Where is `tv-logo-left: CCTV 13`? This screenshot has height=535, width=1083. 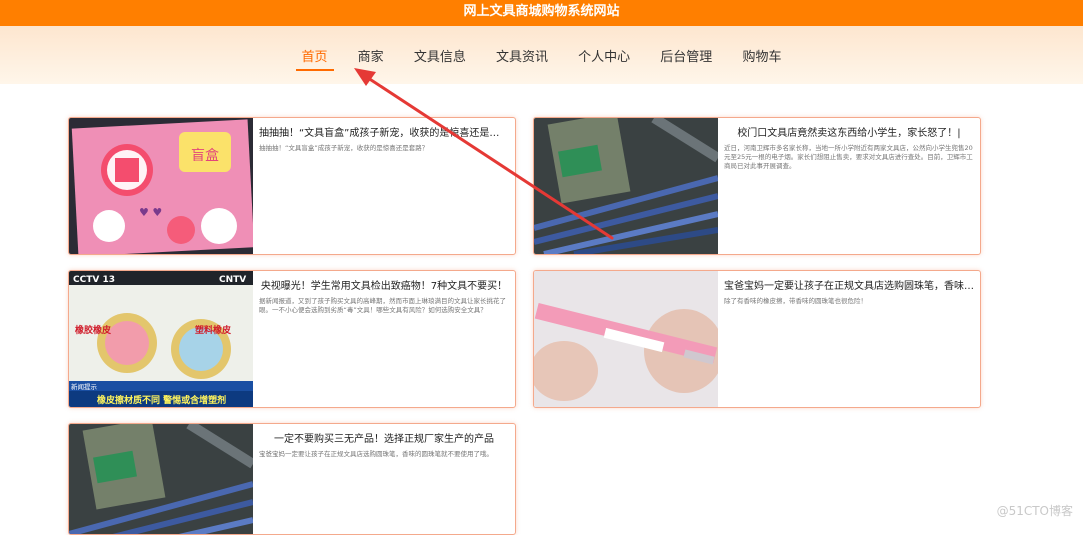
tv-logo-left: CCTV 13 is located at coordinates (94, 280).